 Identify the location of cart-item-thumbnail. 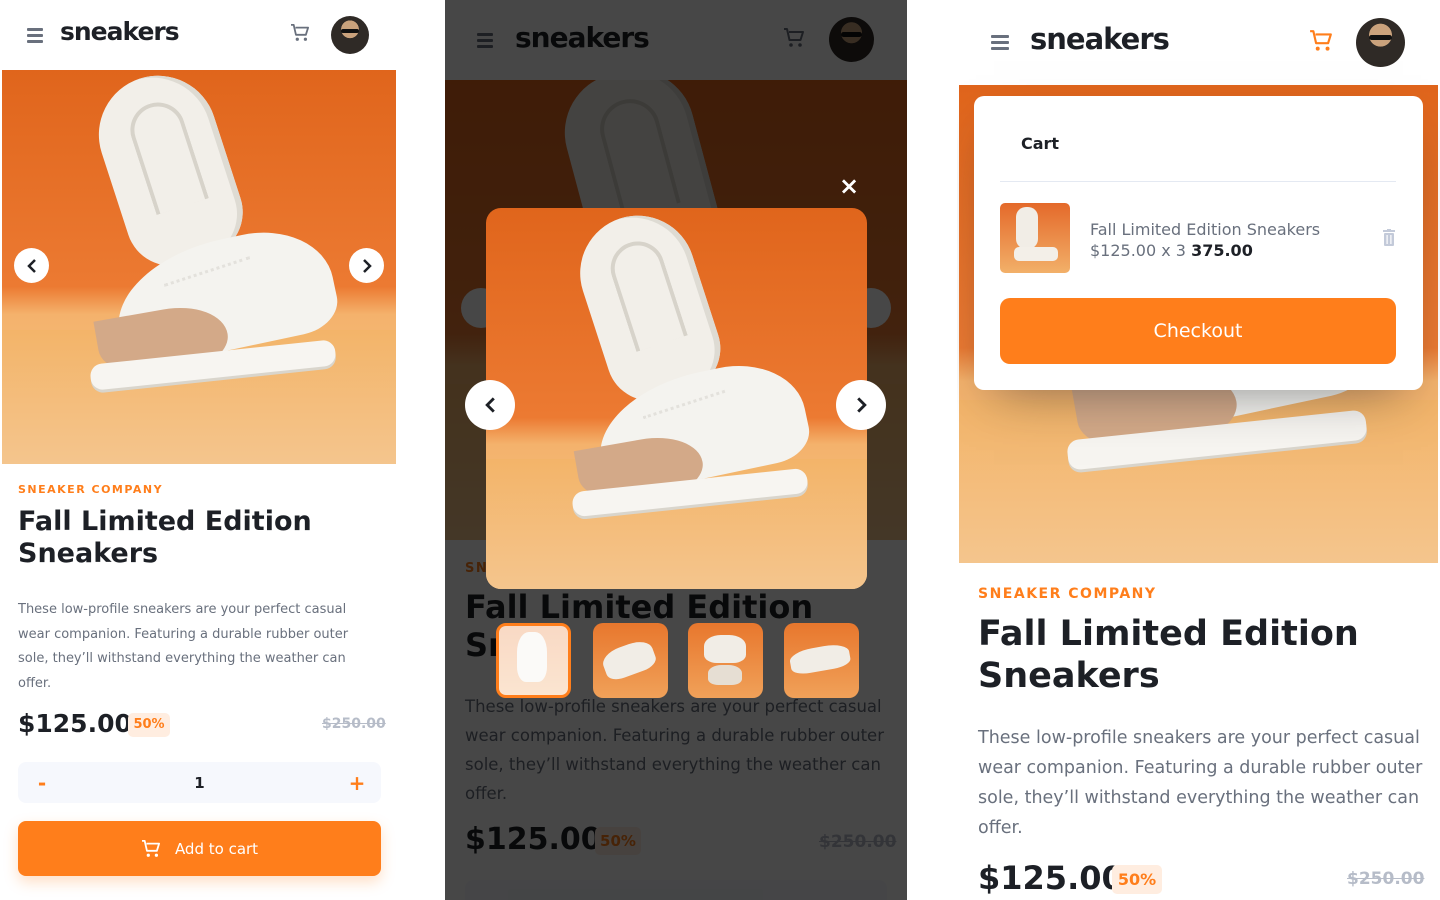
(1035, 238).